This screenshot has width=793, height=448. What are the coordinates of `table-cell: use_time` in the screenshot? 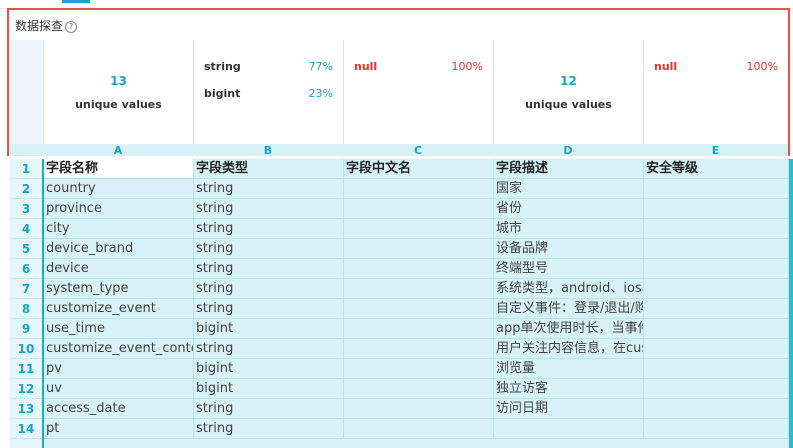 It's located at (119, 329).